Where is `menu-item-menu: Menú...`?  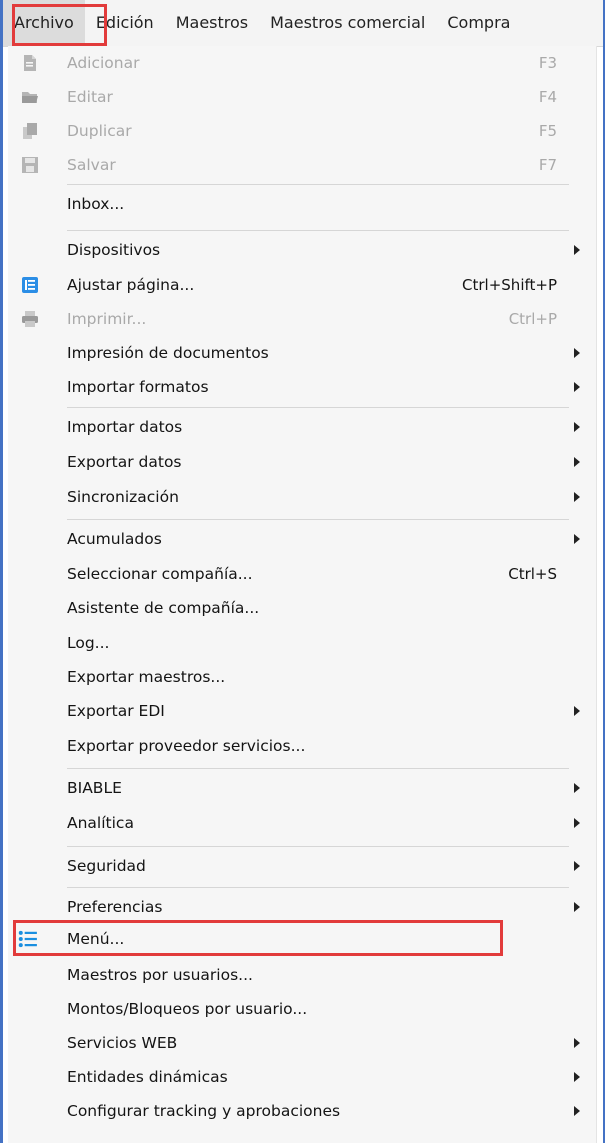
menu-item-menu: Menú... is located at coordinates (302, 939).